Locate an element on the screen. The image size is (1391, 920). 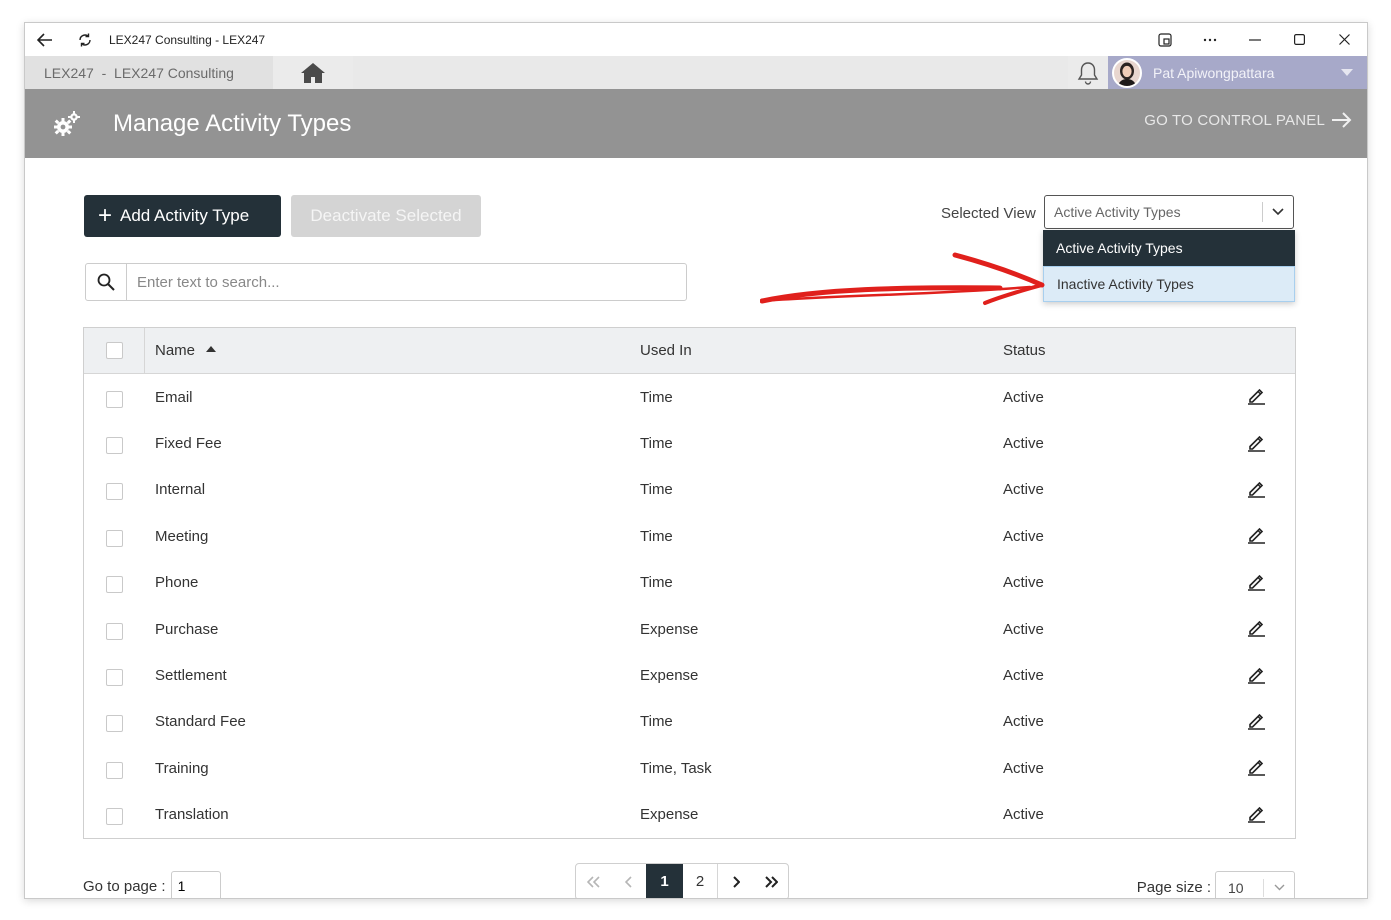
page-title: Manage Activity Types is located at coordinates (232, 123).